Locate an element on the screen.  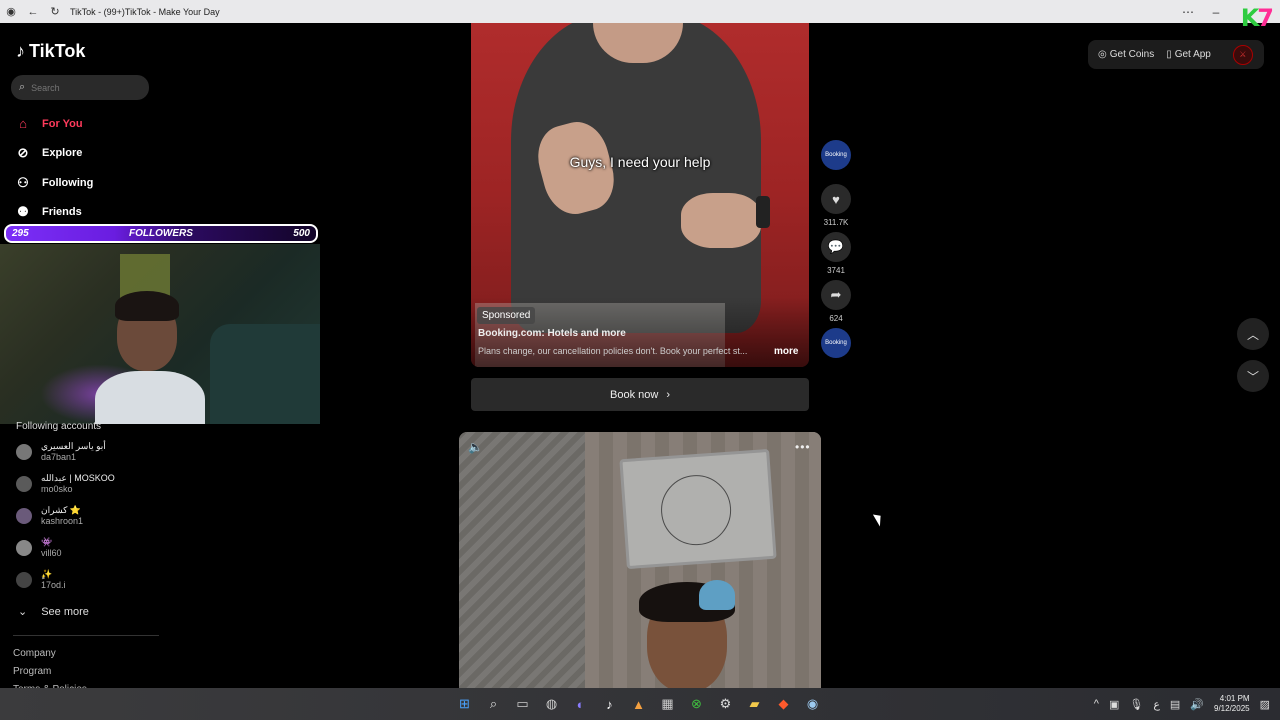
app-icon: ▲ is located at coordinates (638, 704).